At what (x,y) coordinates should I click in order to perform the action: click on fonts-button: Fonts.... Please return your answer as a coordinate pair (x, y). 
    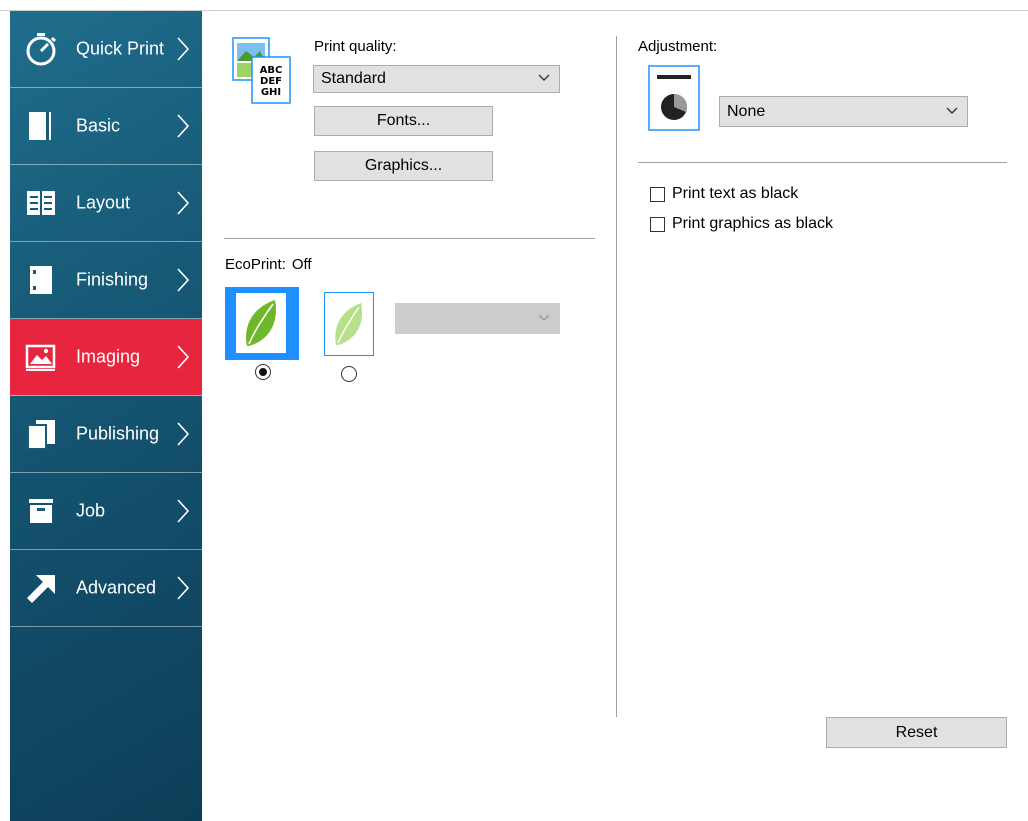
    Looking at the image, I should click on (403, 121).